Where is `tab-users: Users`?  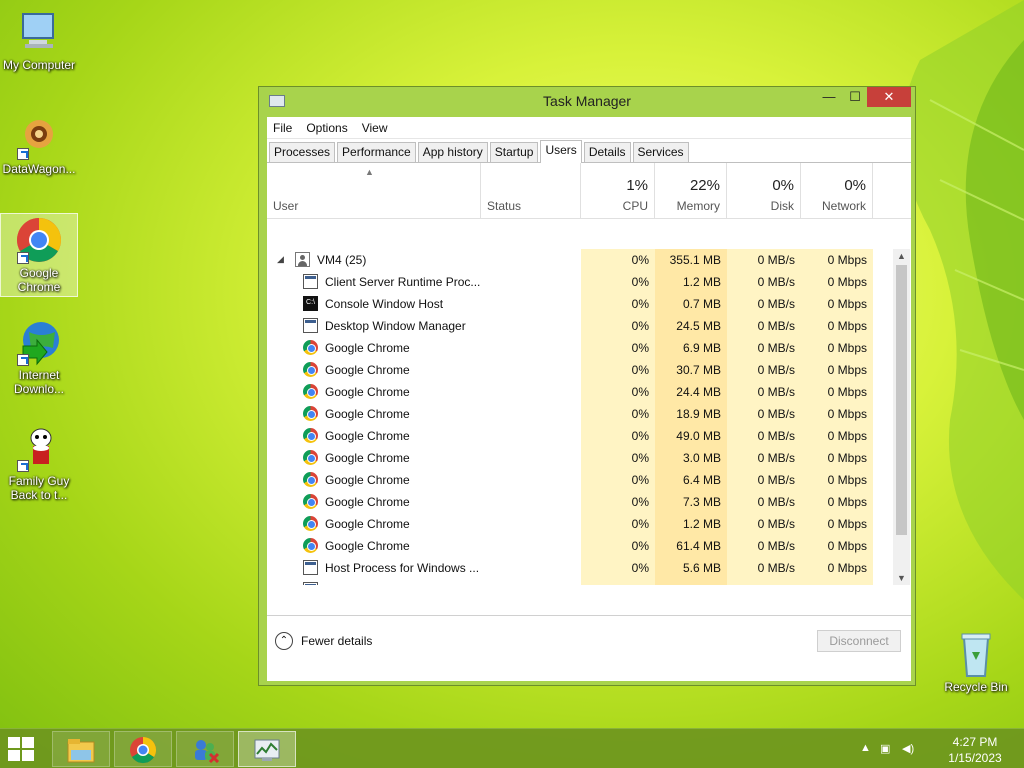
tab-users: Users is located at coordinates (561, 151).